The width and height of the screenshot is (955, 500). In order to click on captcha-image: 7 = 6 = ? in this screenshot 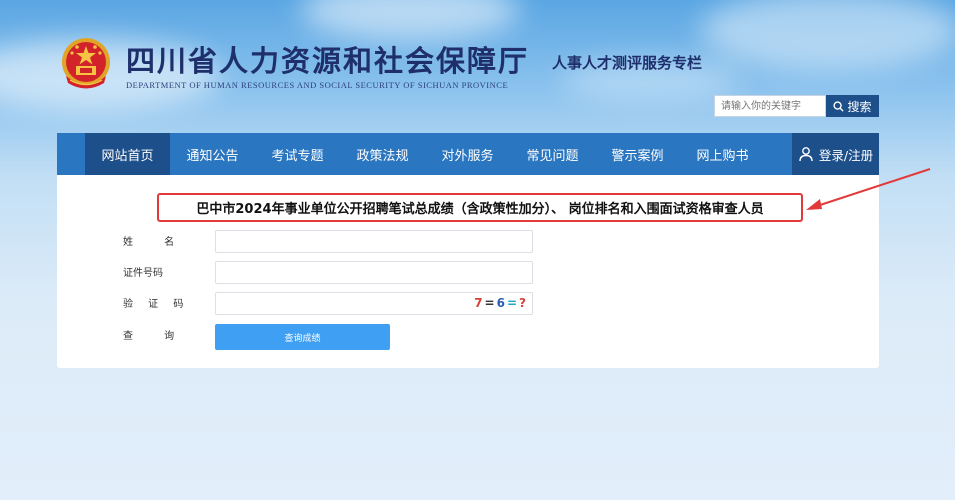, I will do `click(500, 303)`.